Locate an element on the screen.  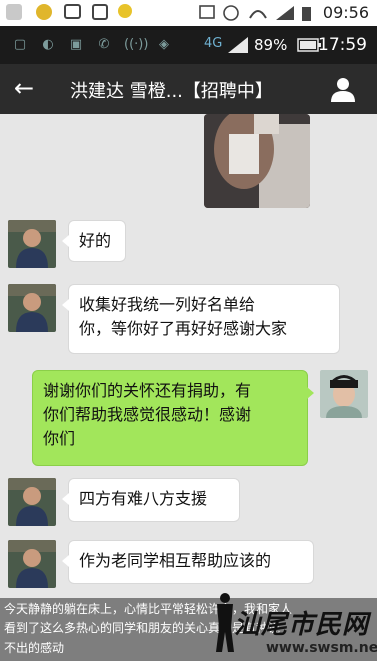
message-text-line: 收集好我统一列好名单给 is located at coordinates (167, 304).